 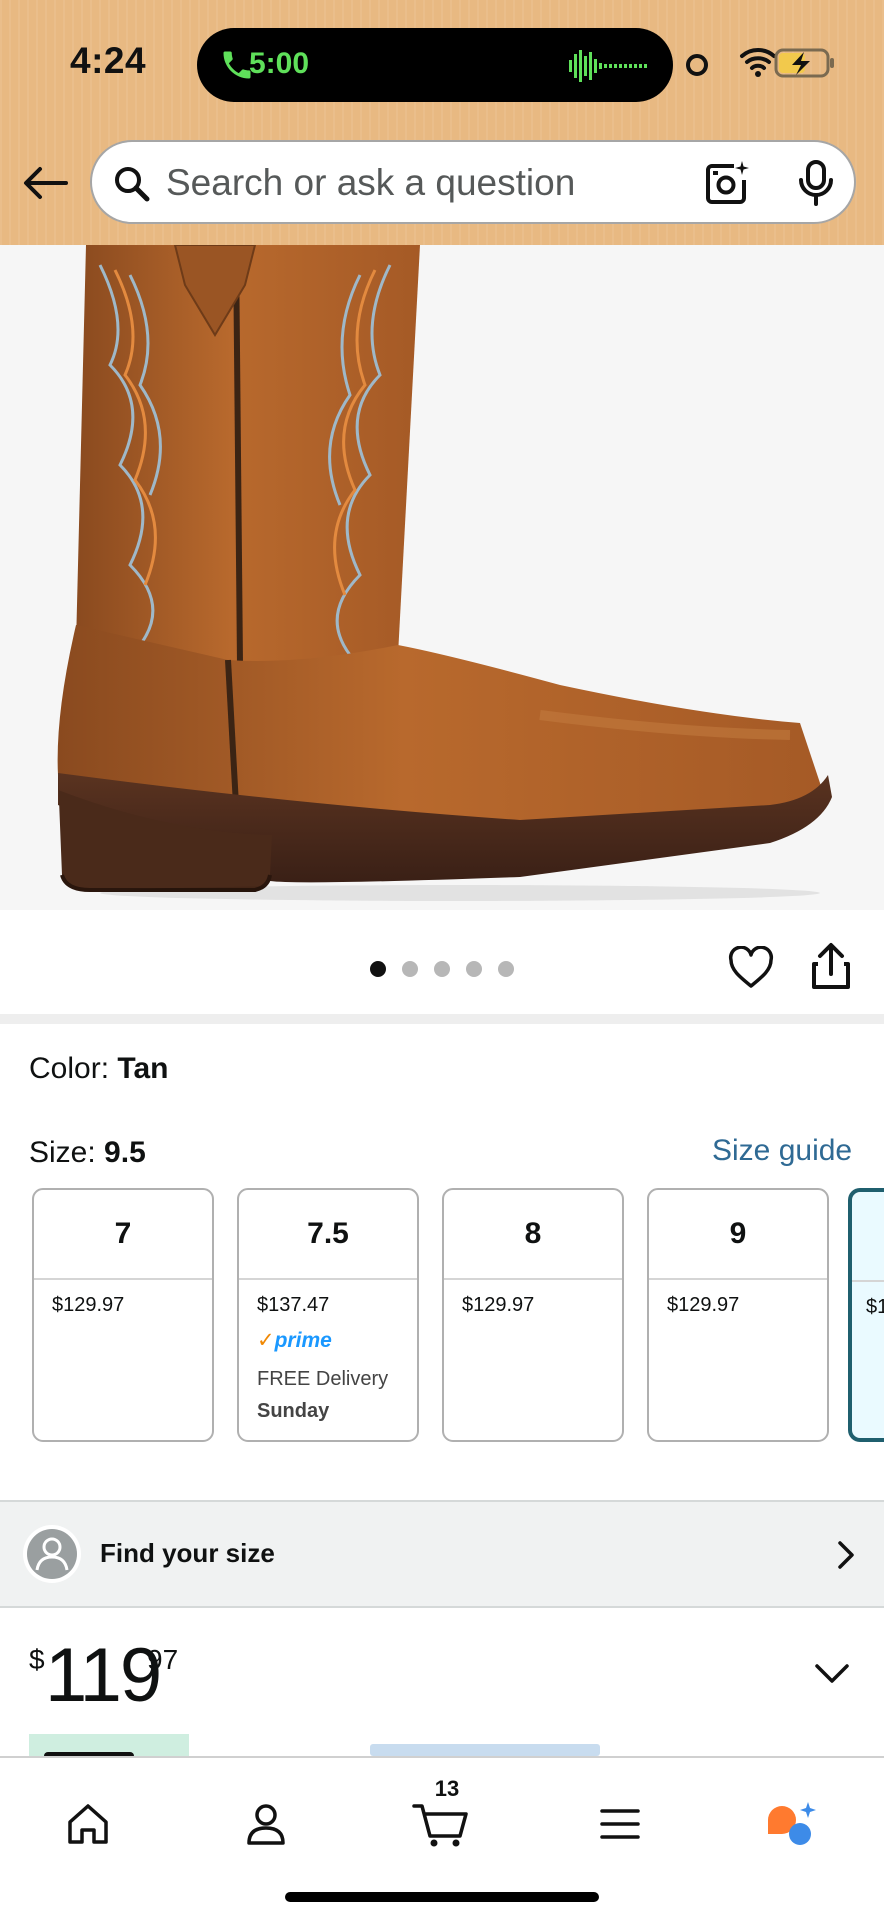 I want to click on home-icon, so click(x=88, y=1824).